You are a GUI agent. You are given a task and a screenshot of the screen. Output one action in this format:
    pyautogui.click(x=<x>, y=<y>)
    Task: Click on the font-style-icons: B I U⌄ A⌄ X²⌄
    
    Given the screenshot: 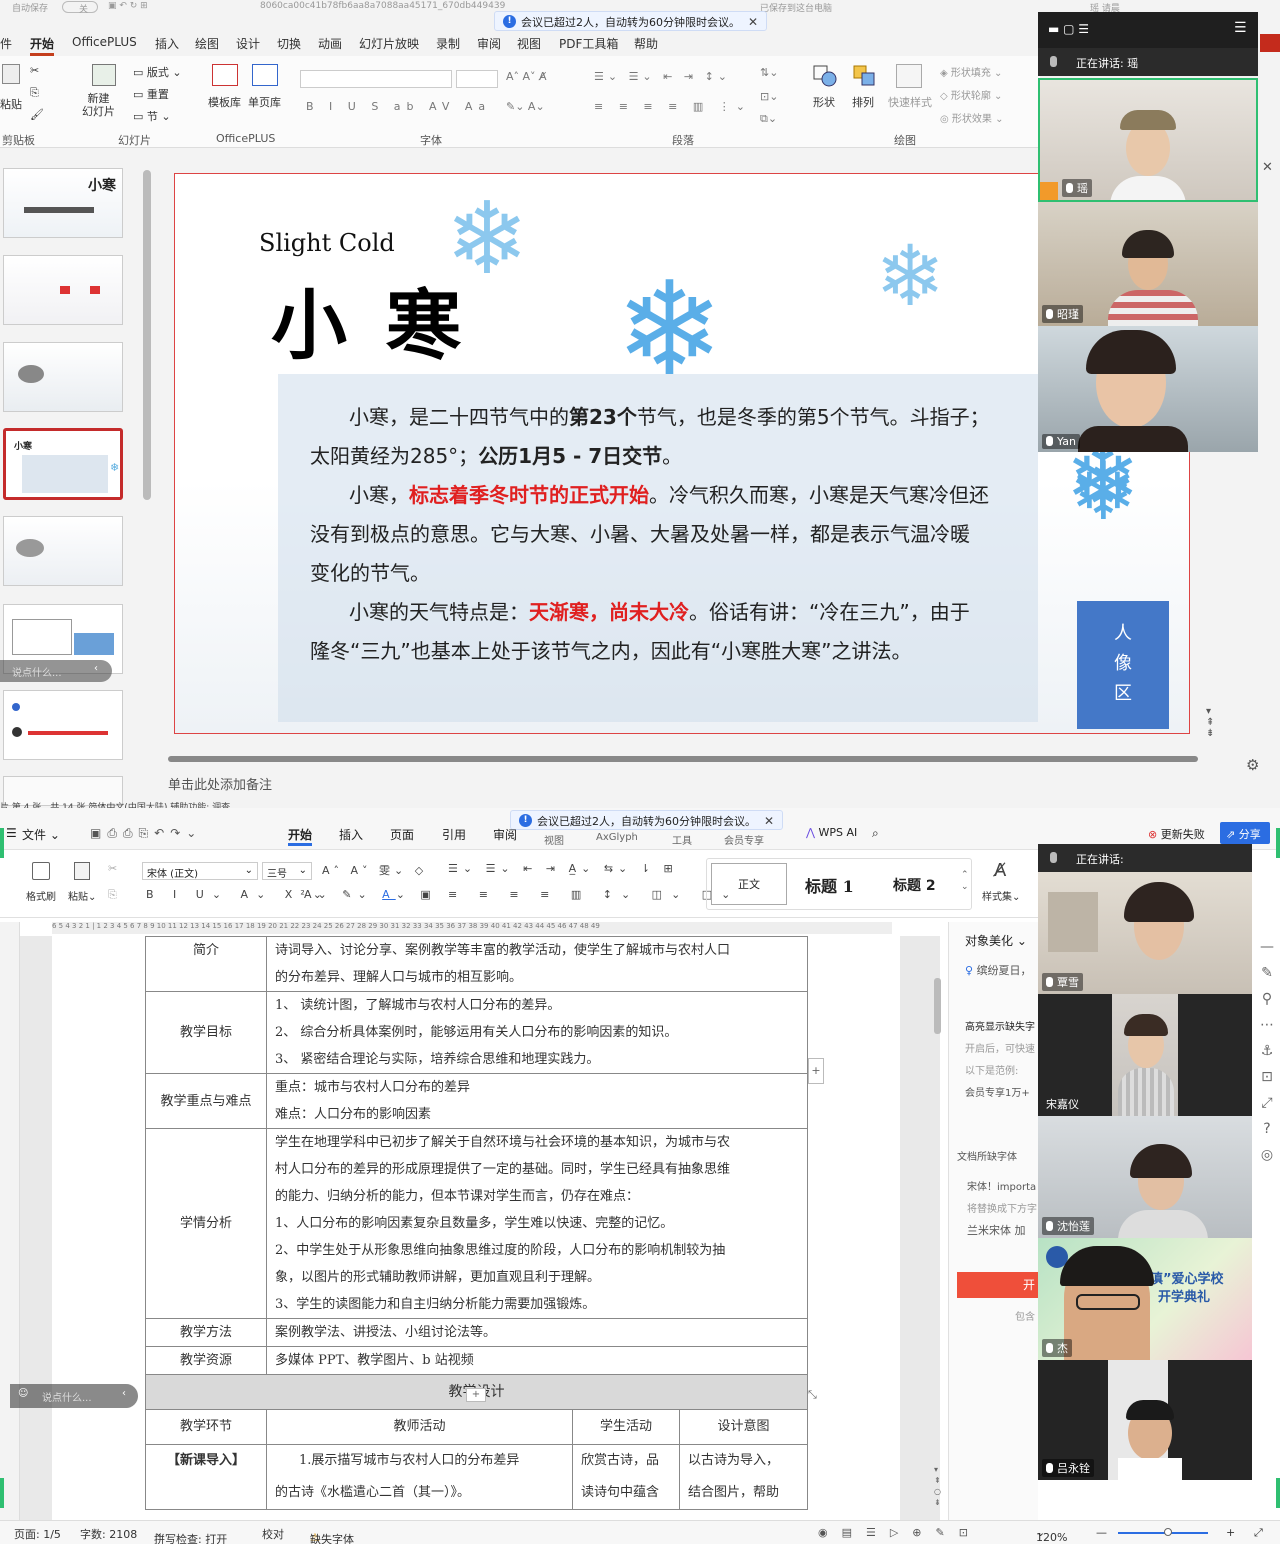 What is the action you would take?
    pyautogui.click(x=238, y=894)
    